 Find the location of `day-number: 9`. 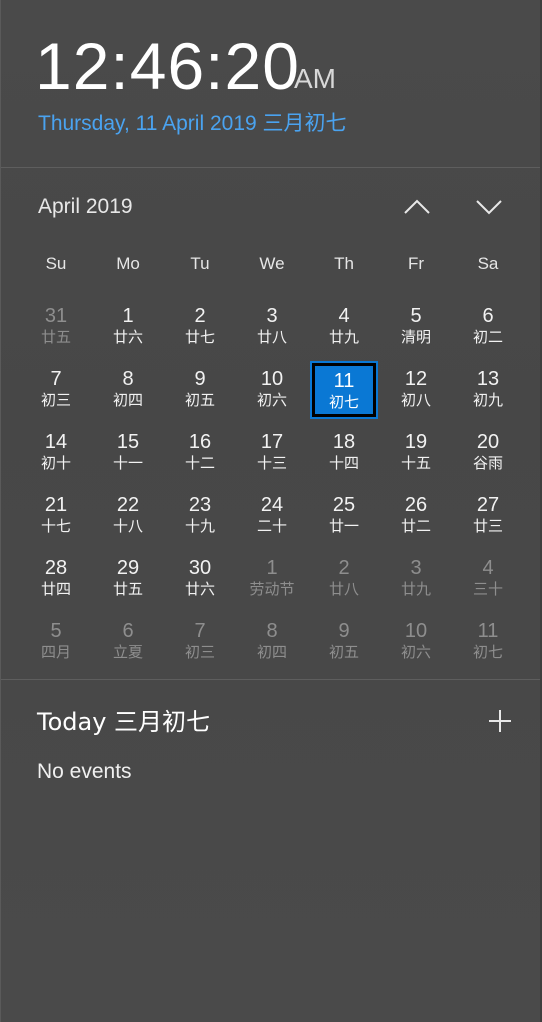

day-number: 9 is located at coordinates (344, 631).